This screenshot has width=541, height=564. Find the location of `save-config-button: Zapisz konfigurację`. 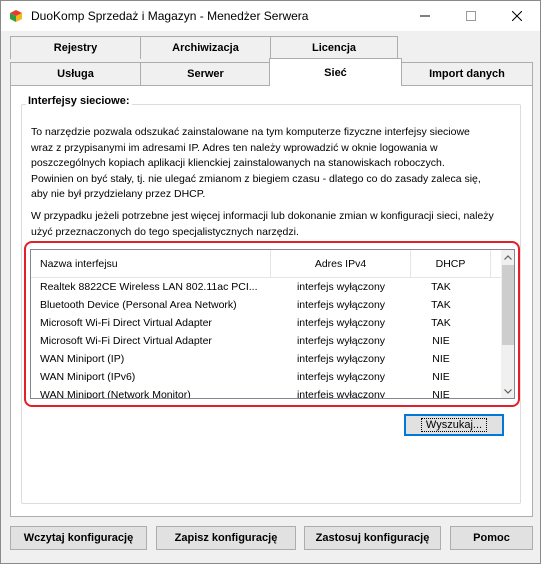

save-config-button: Zapisz konfigurację is located at coordinates (226, 538).